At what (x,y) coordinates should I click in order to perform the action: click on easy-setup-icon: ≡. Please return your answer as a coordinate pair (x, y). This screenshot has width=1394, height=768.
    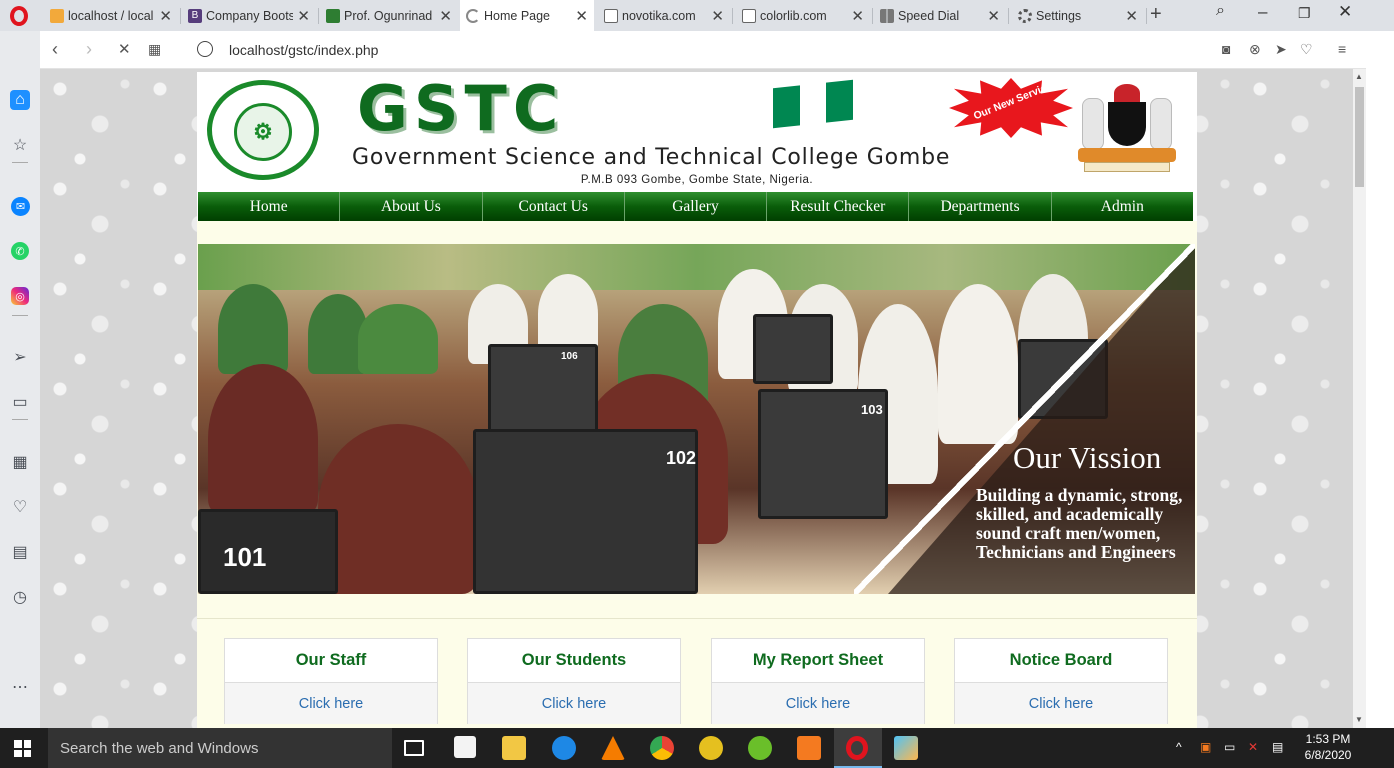
    Looking at the image, I should click on (1342, 49).